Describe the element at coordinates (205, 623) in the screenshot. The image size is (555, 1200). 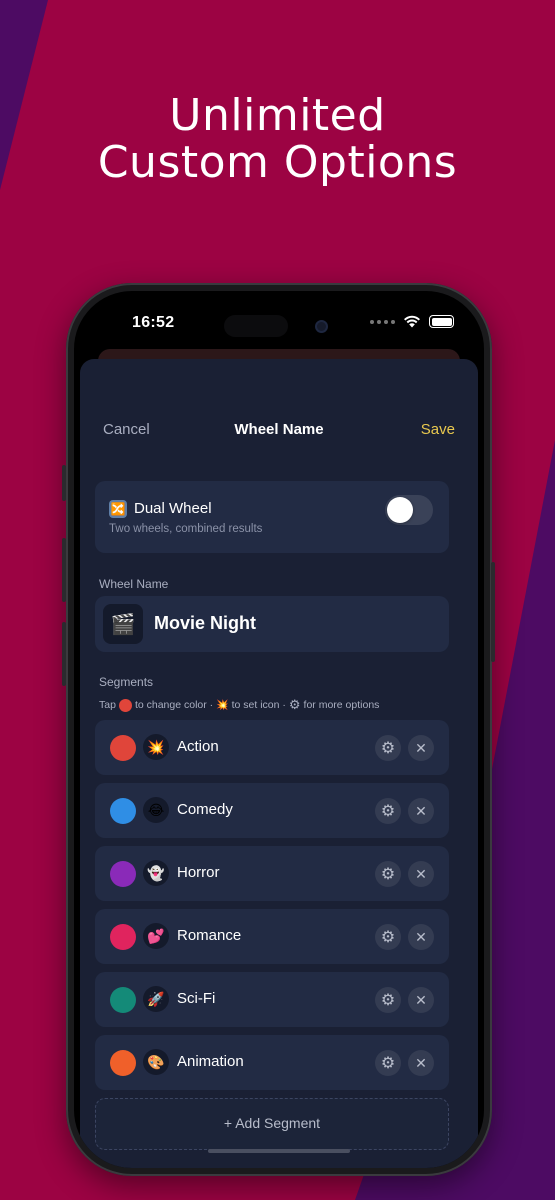
I see `wheel-name-input: Movie Night` at that location.